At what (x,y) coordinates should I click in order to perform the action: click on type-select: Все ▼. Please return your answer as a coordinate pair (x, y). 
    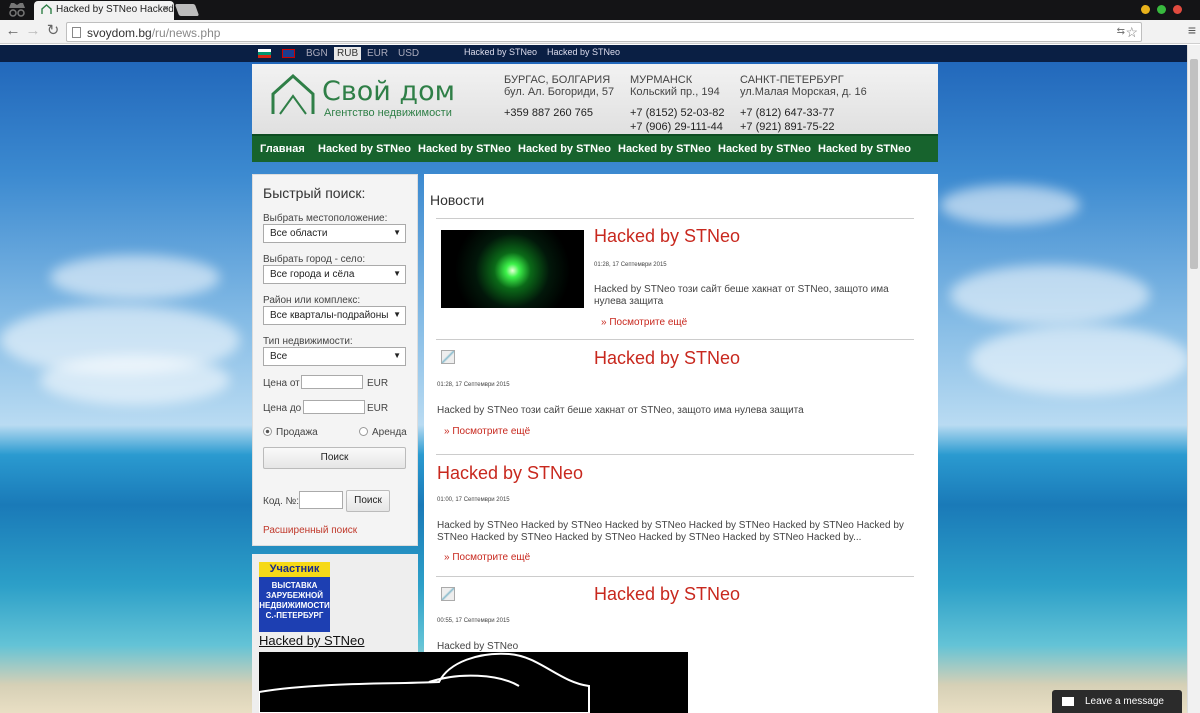
    Looking at the image, I should click on (334, 356).